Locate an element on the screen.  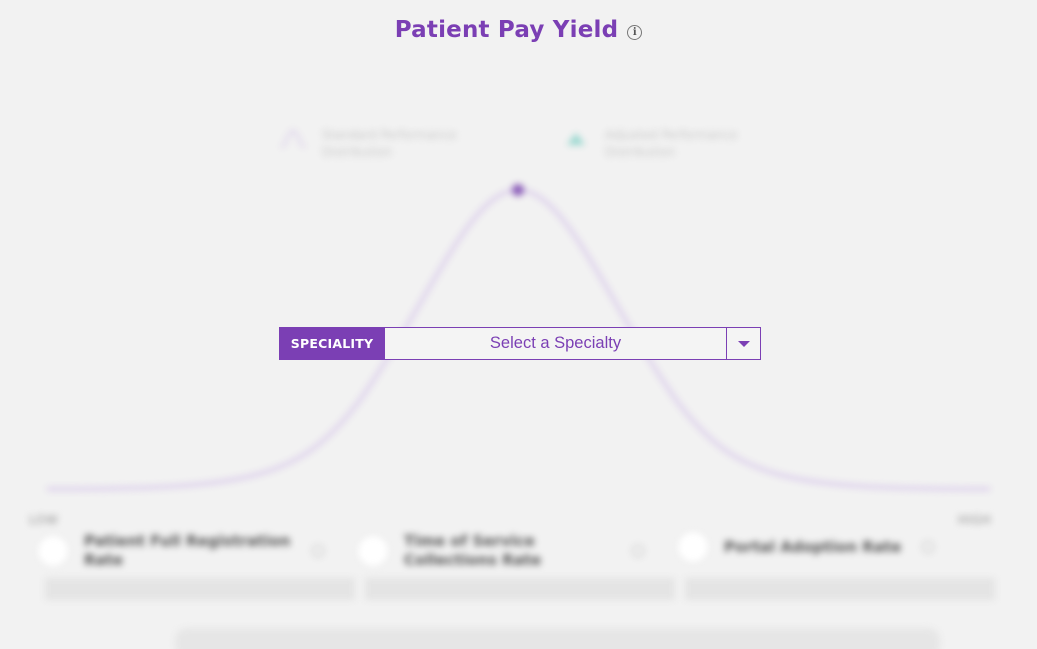
title-bar: Patient Pay Yield i is located at coordinates (518, 30).